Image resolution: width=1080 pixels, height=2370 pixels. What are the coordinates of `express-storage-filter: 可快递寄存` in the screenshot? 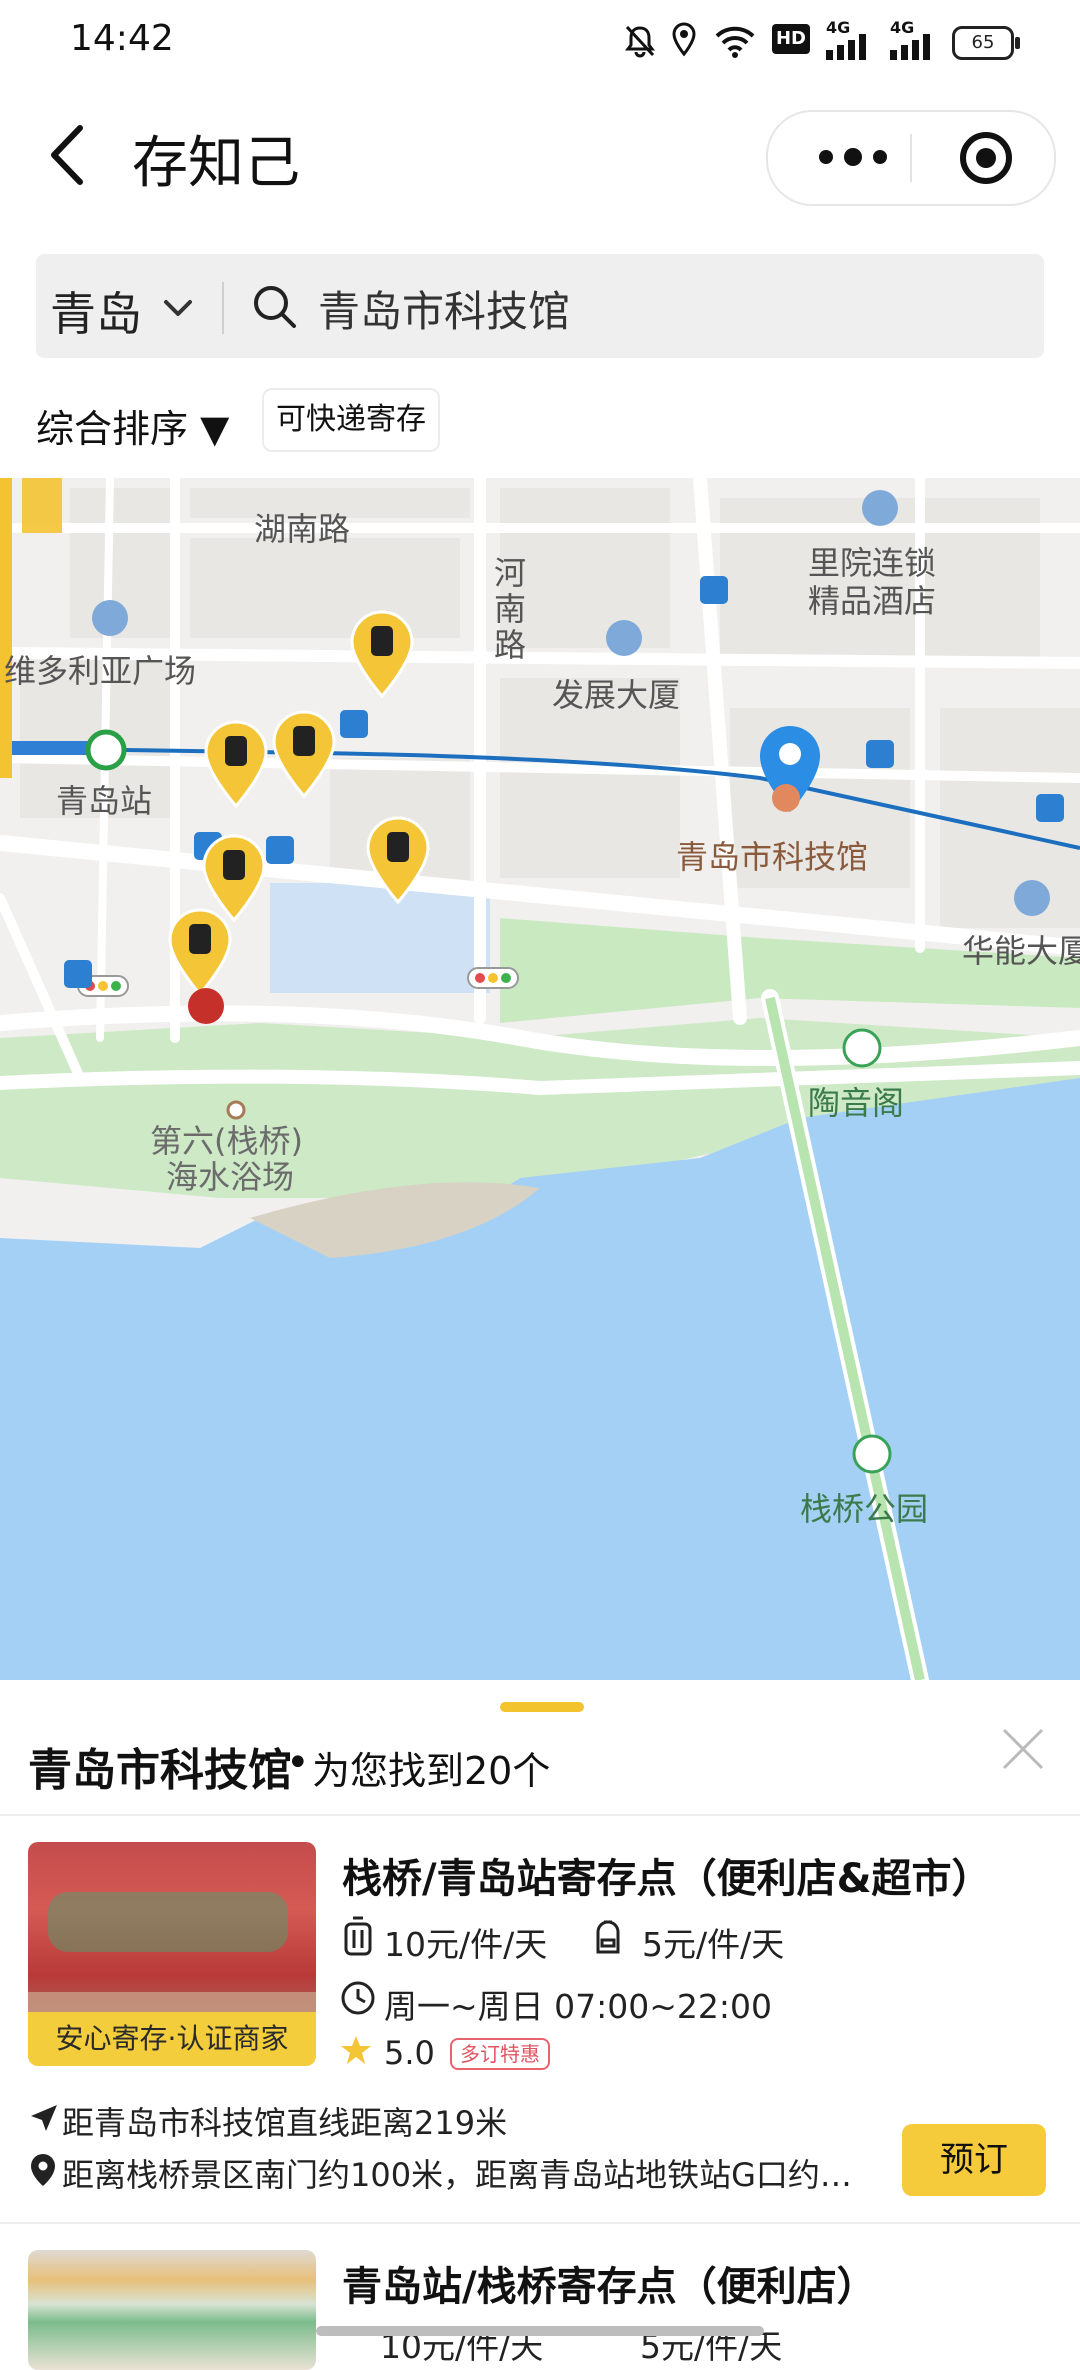 It's located at (351, 420).